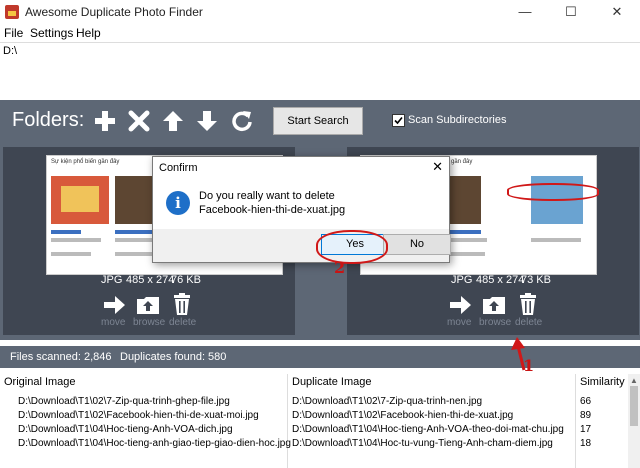  Describe the element at coordinates (529, 365) in the screenshot. I see `step-1-label: 1` at that location.